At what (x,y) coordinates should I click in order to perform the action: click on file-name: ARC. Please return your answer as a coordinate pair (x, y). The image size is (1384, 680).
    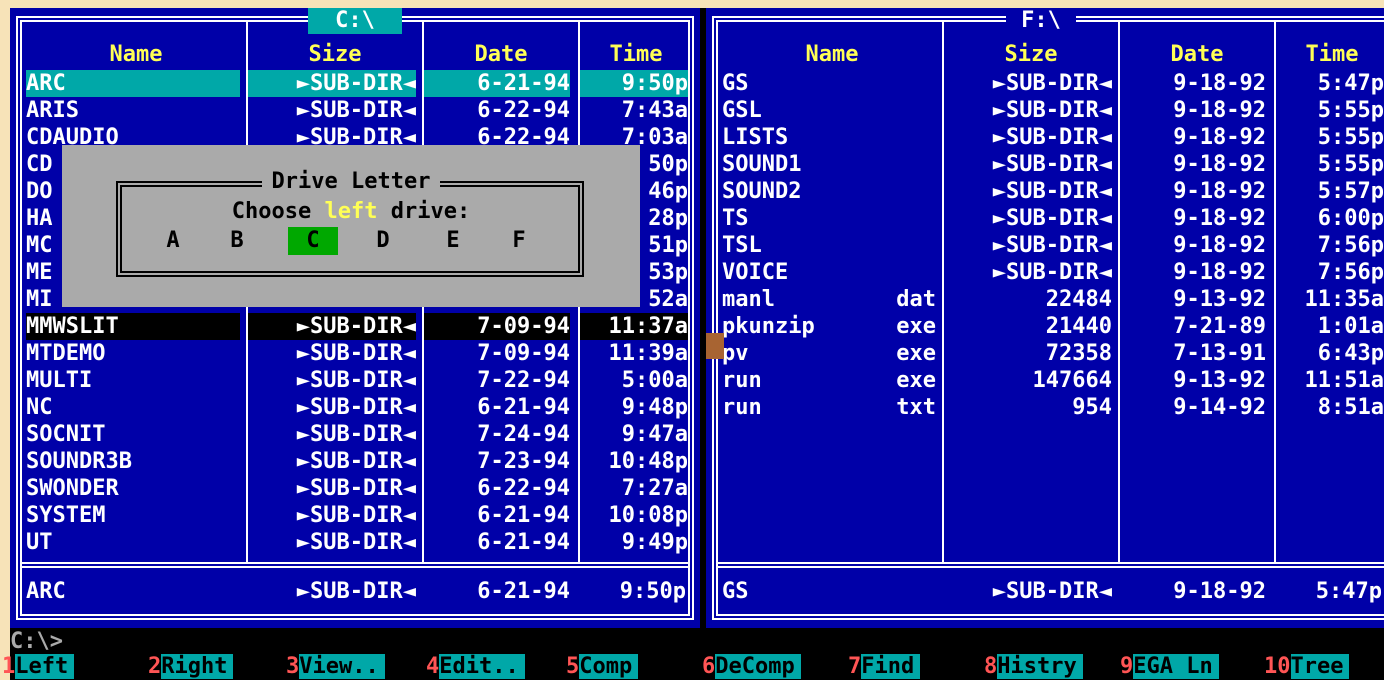
    Looking at the image, I should click on (101, 83).